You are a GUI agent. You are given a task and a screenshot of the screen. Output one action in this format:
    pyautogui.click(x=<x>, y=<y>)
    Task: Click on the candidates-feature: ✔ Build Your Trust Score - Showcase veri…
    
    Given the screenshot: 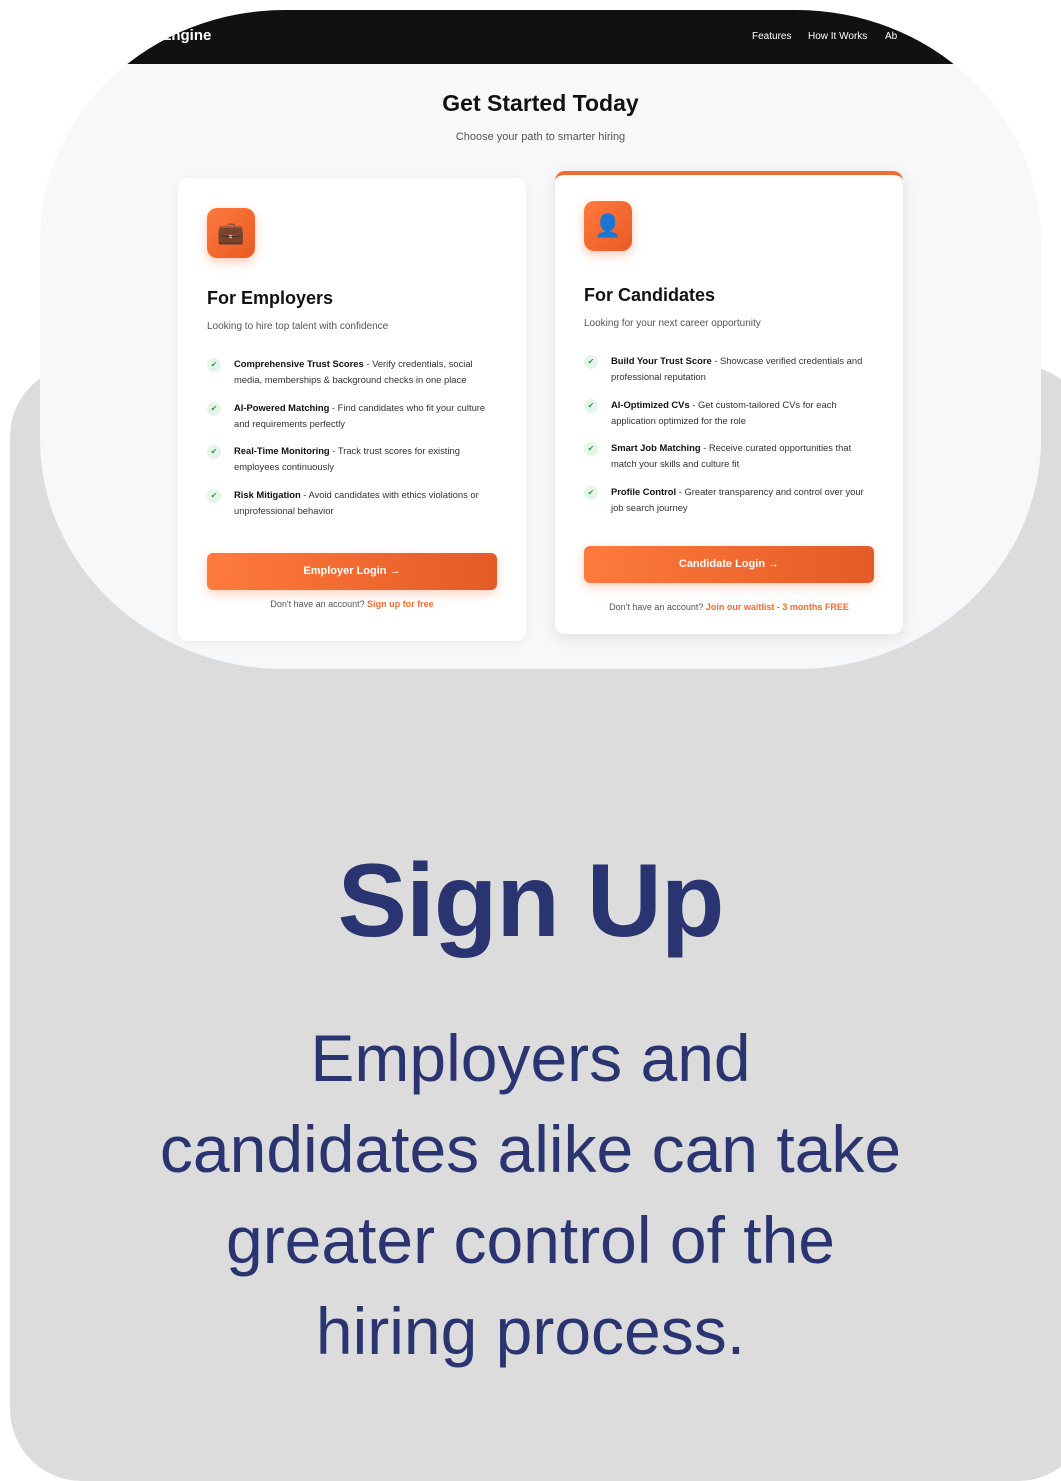 What is the action you would take?
    pyautogui.click(x=729, y=368)
    